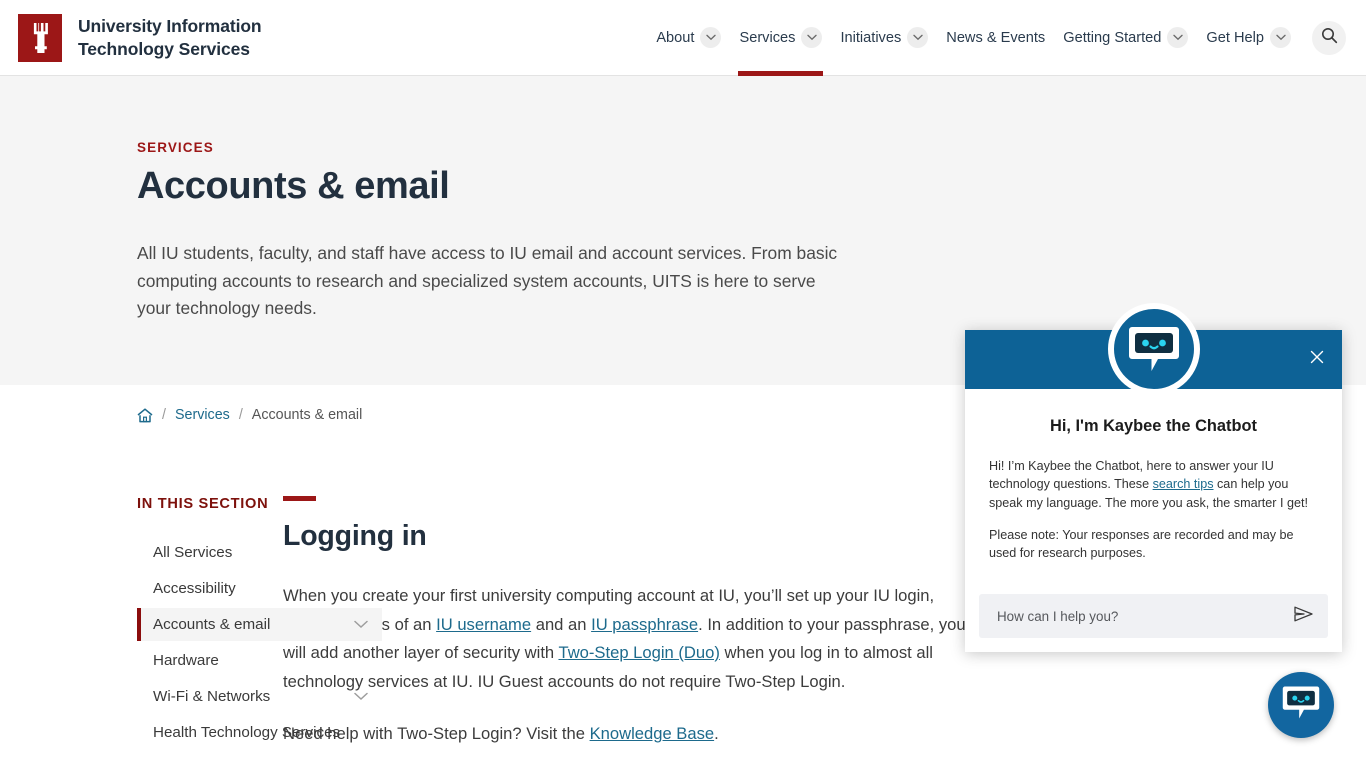 Image resolution: width=1366 pixels, height=768 pixels. I want to click on search-button, so click(1329, 37).